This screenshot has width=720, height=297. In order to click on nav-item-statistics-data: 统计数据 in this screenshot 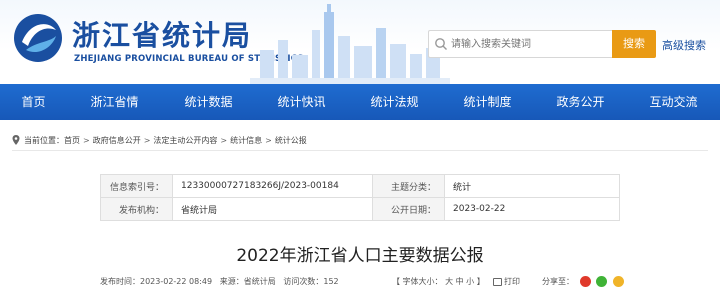, I will do `click(208, 102)`.